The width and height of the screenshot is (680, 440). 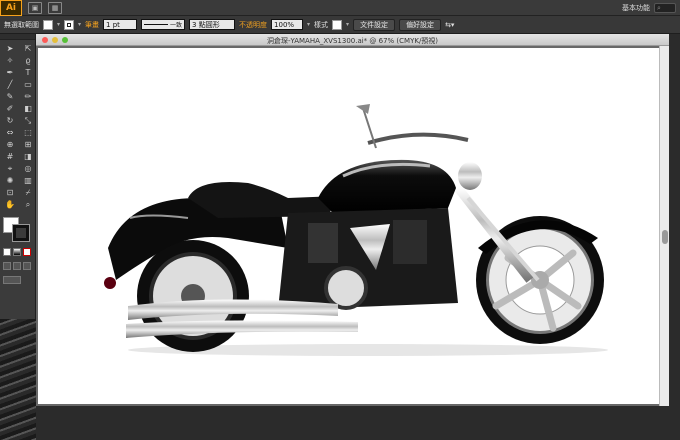 I want to click on slice-tool-icon: ⌿, so click(x=28, y=192).